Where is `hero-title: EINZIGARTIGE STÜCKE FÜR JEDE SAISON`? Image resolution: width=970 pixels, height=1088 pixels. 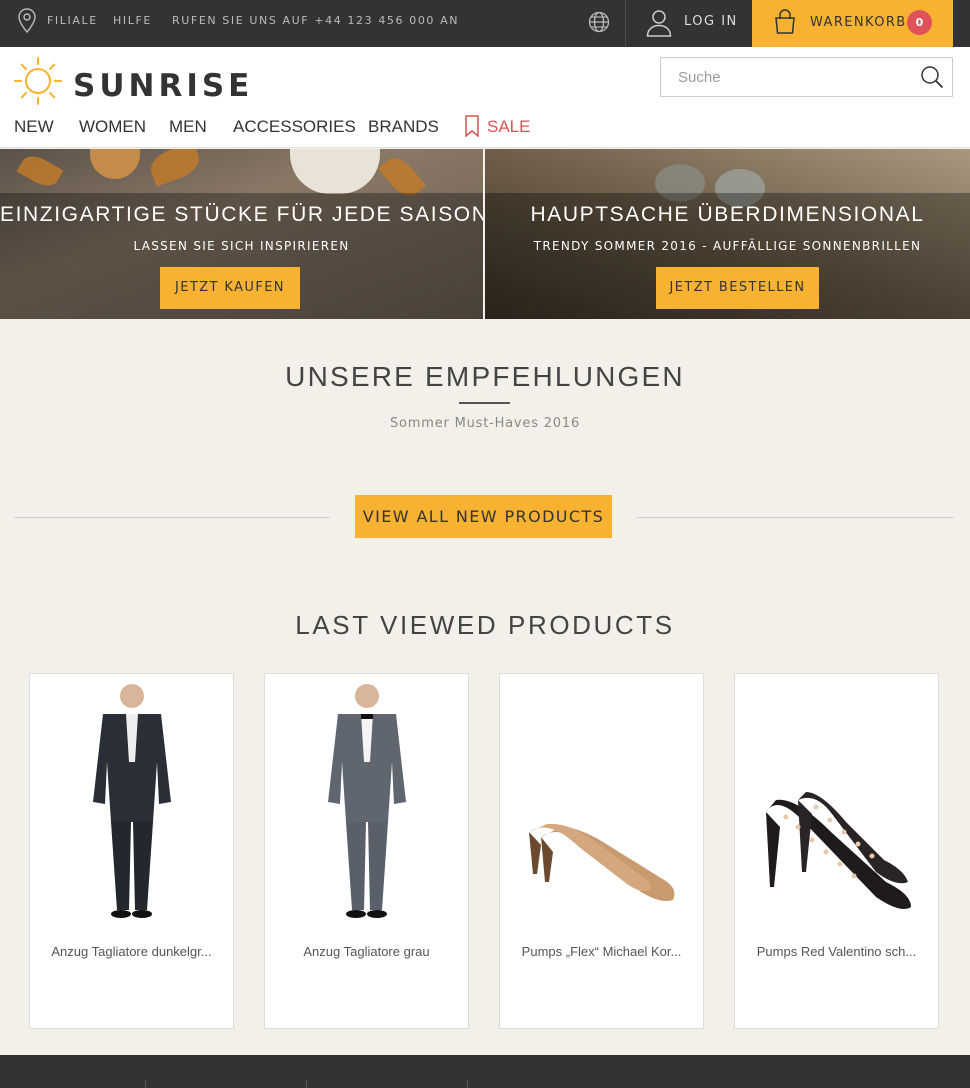
hero-title: EINZIGARTIGE STÜCKE FÜR JEDE SAISON is located at coordinates (241, 214).